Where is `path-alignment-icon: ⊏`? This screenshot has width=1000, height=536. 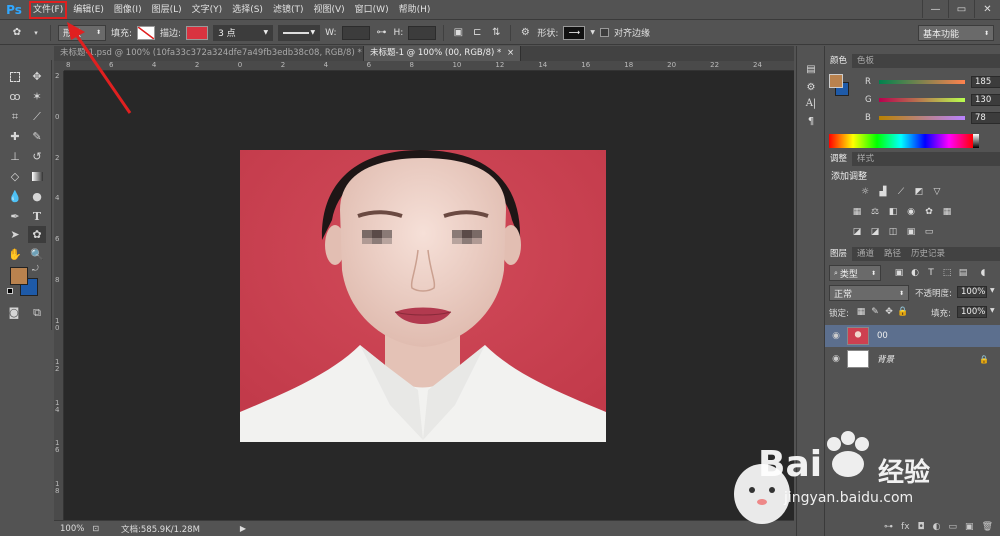 path-alignment-icon: ⊏ is located at coordinates (477, 33).